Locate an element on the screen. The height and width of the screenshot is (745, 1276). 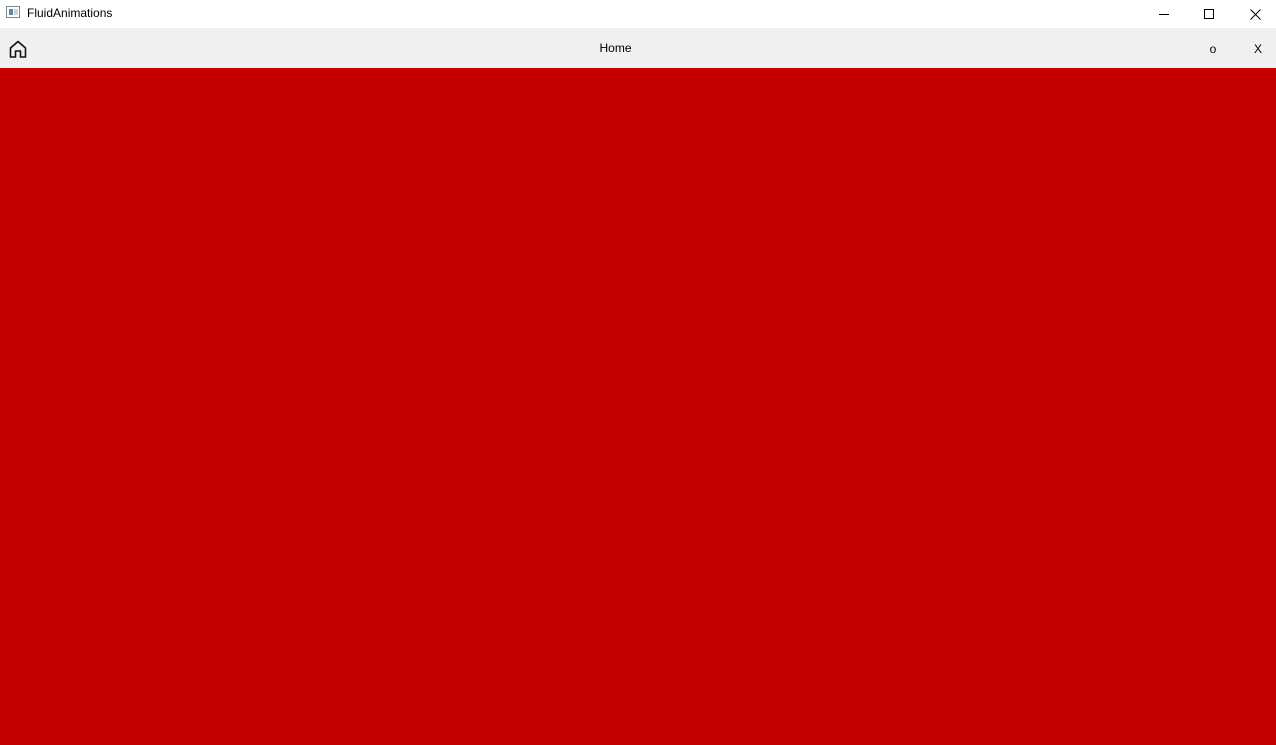
minimize-button is located at coordinates (1164, 14).